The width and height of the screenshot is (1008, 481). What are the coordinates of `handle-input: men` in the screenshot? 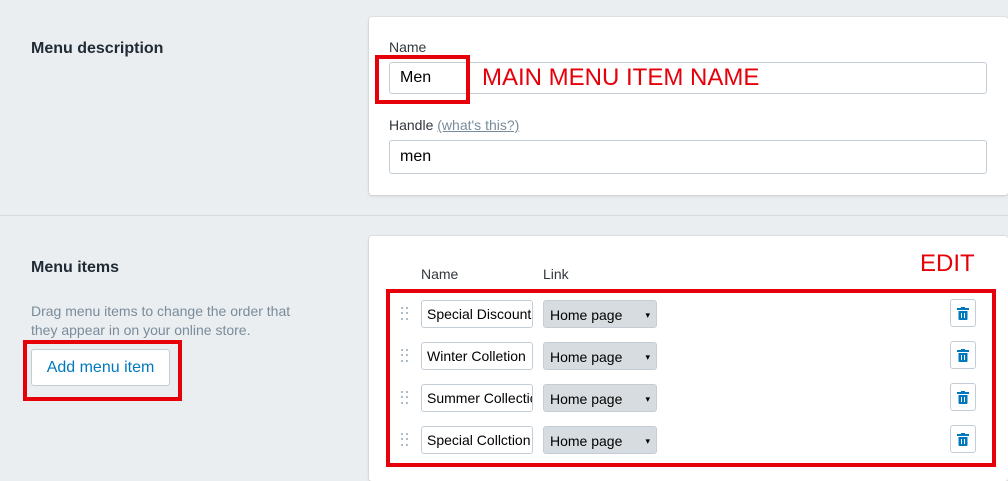 It's located at (688, 157).